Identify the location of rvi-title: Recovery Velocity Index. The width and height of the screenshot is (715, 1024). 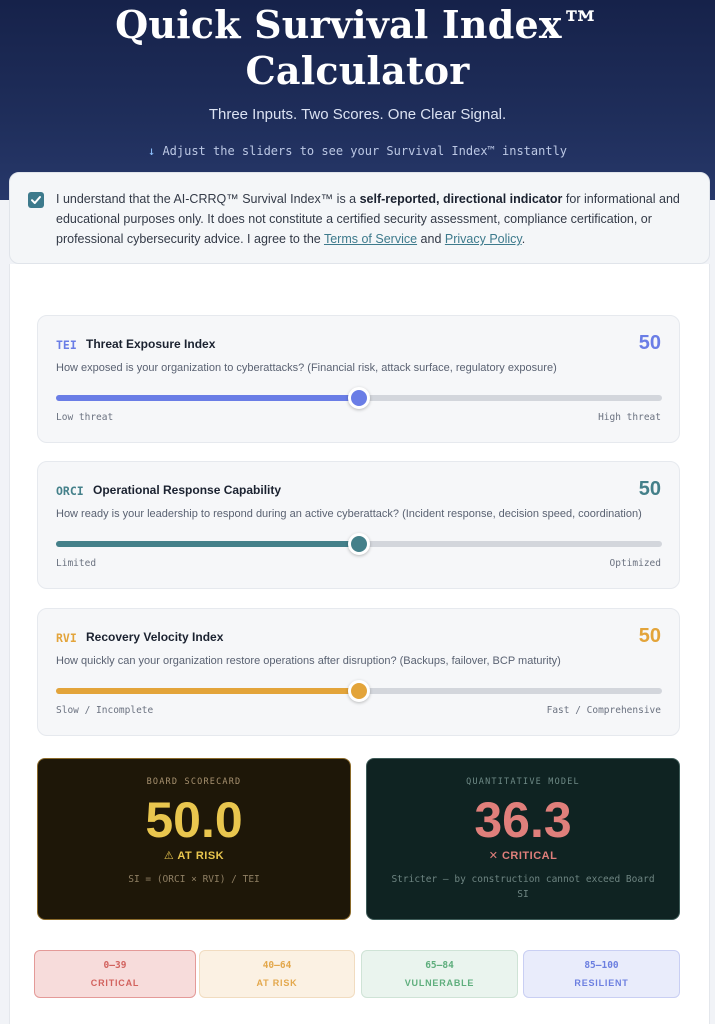
(155, 637).